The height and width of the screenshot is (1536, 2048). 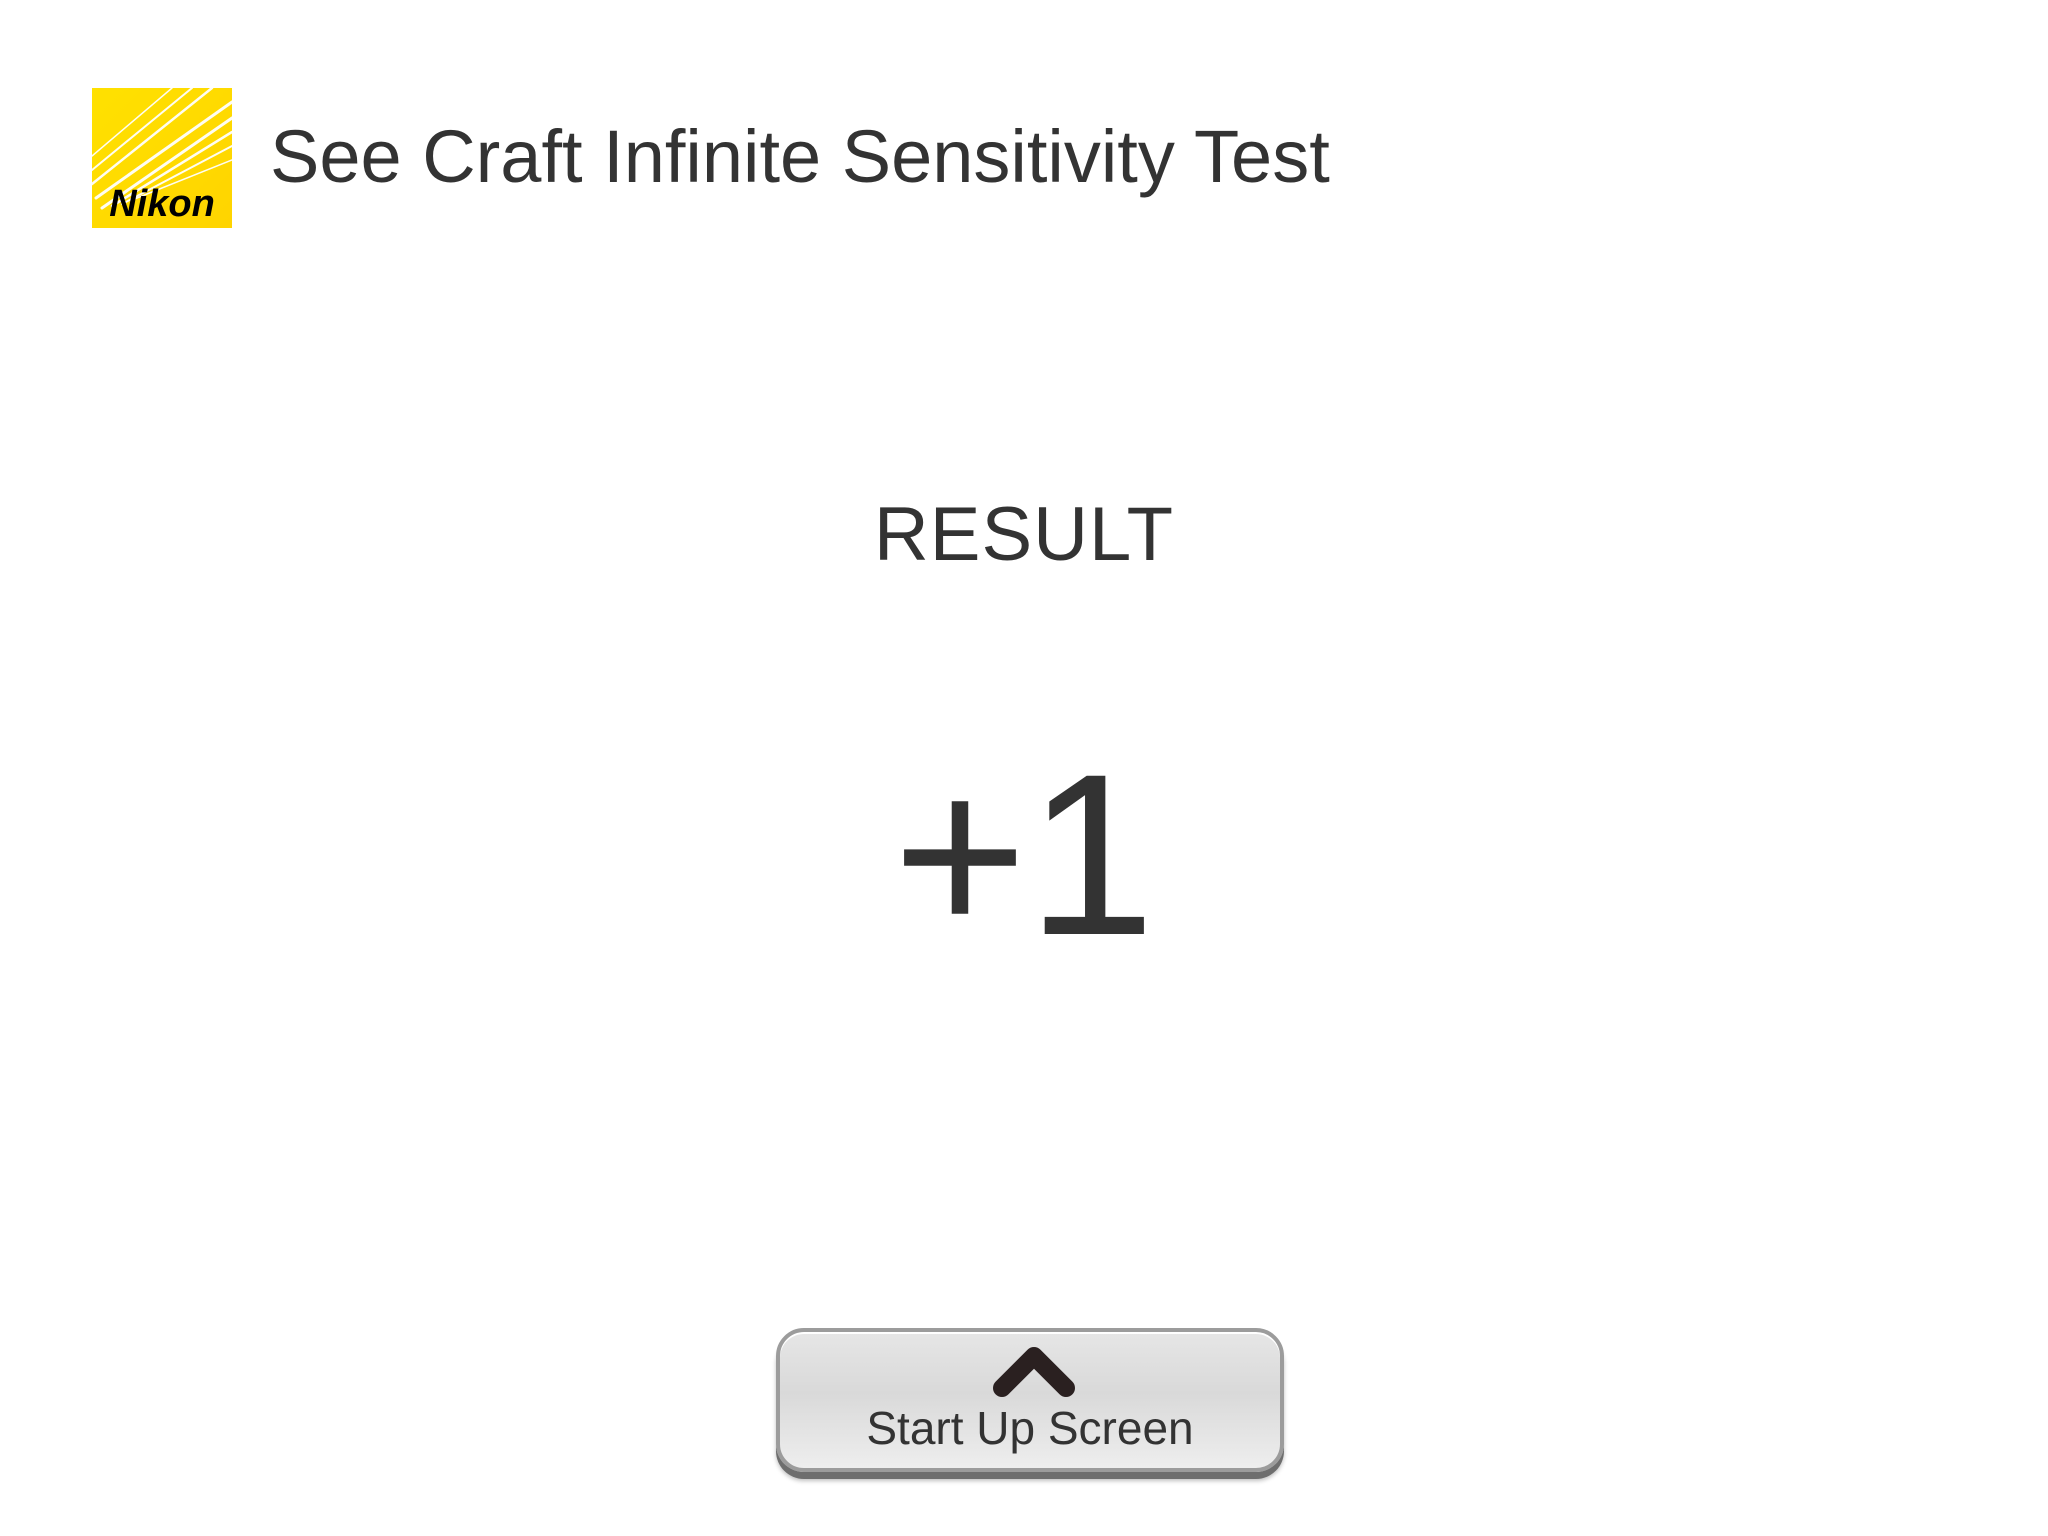 I want to click on nikon-logo: Nikon, so click(x=162, y=158).